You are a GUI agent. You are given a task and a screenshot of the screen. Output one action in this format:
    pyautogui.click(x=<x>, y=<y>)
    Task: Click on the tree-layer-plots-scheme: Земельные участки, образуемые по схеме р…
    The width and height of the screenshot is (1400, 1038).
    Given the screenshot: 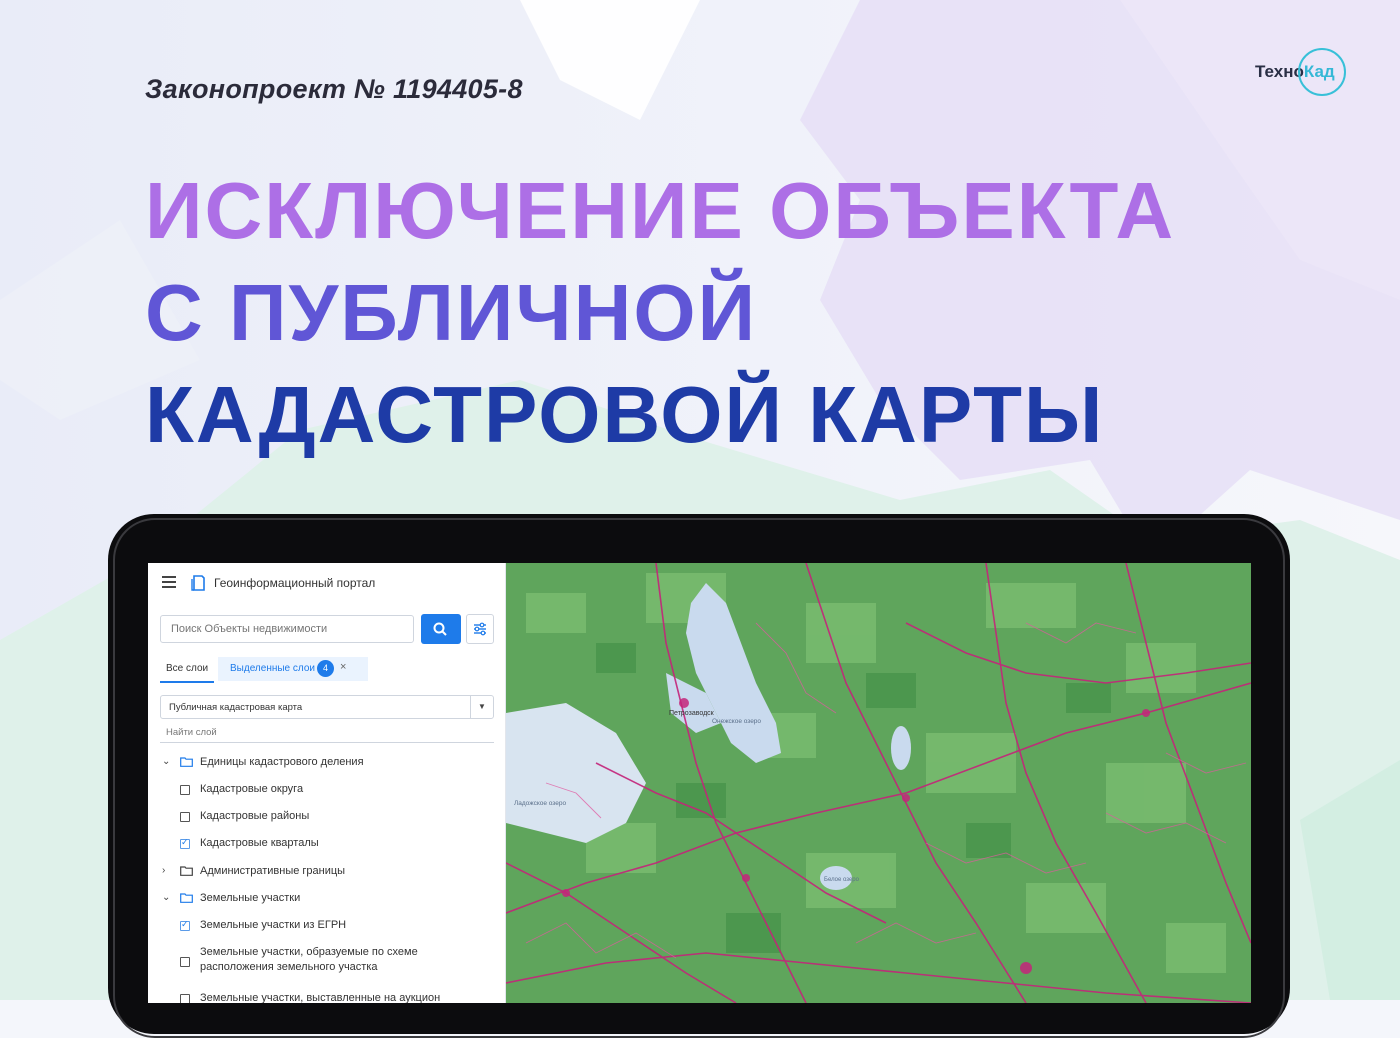 What is the action you would take?
    pyautogui.click(x=326, y=962)
    